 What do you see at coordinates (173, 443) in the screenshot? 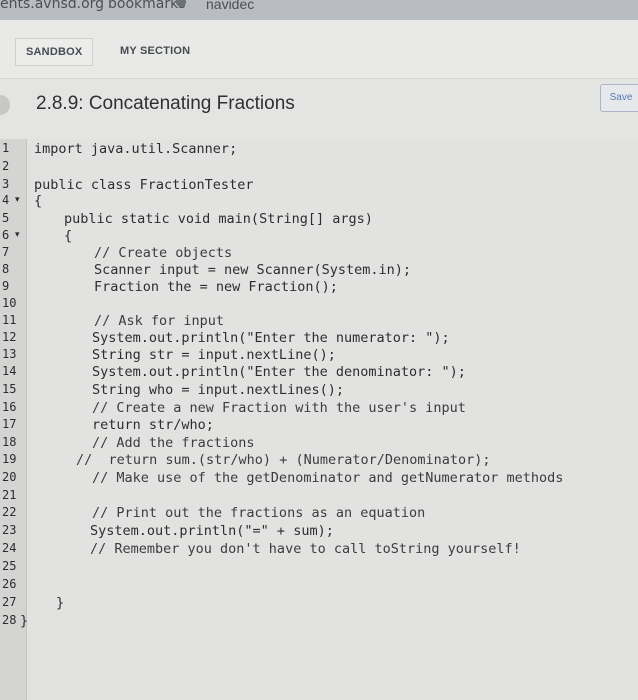
I see `code-line: // Add the fractions` at bounding box center [173, 443].